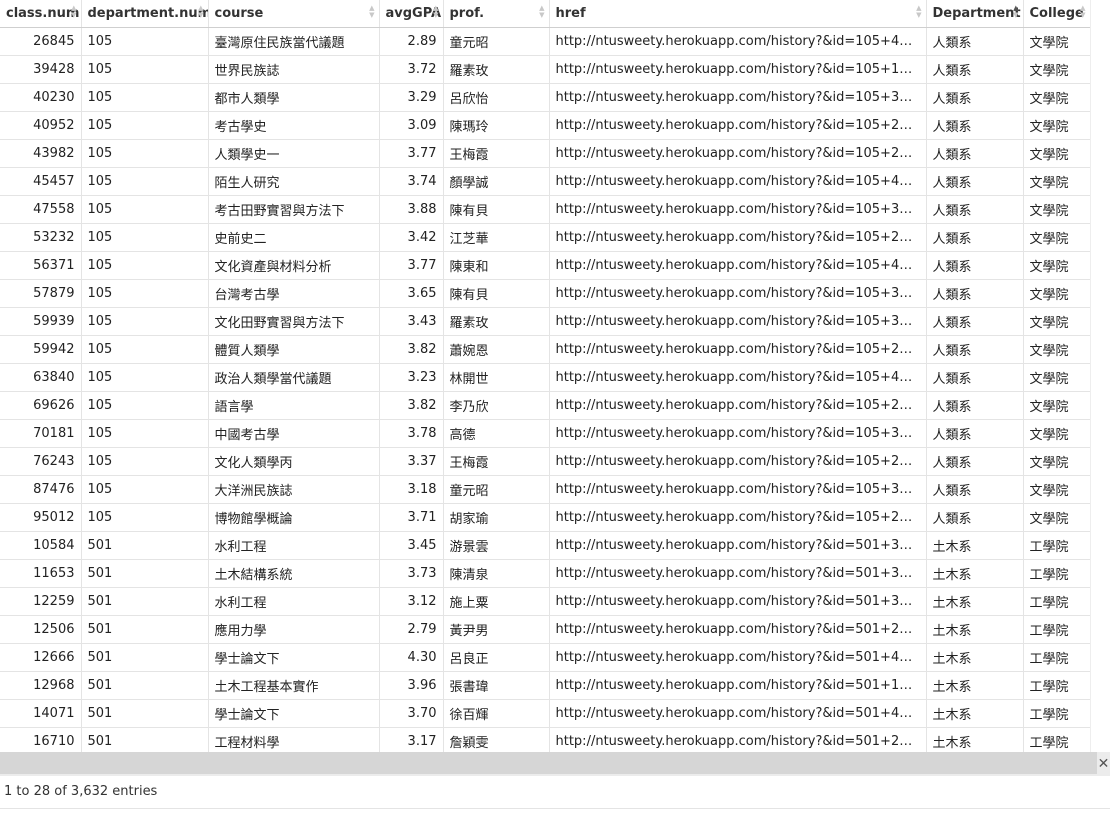 The width and height of the screenshot is (1110, 815). I want to click on table-cell: 26845, so click(41, 41).